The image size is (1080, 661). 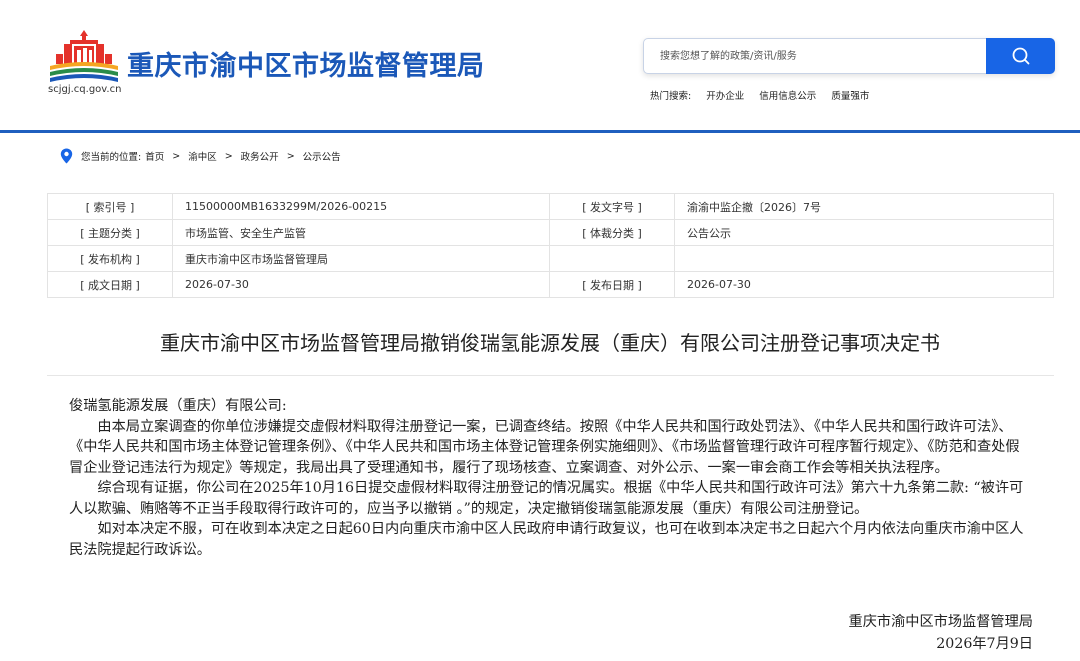 What do you see at coordinates (612, 232) in the screenshot?
I see `meta-label: [ 体裁分类 ]` at bounding box center [612, 232].